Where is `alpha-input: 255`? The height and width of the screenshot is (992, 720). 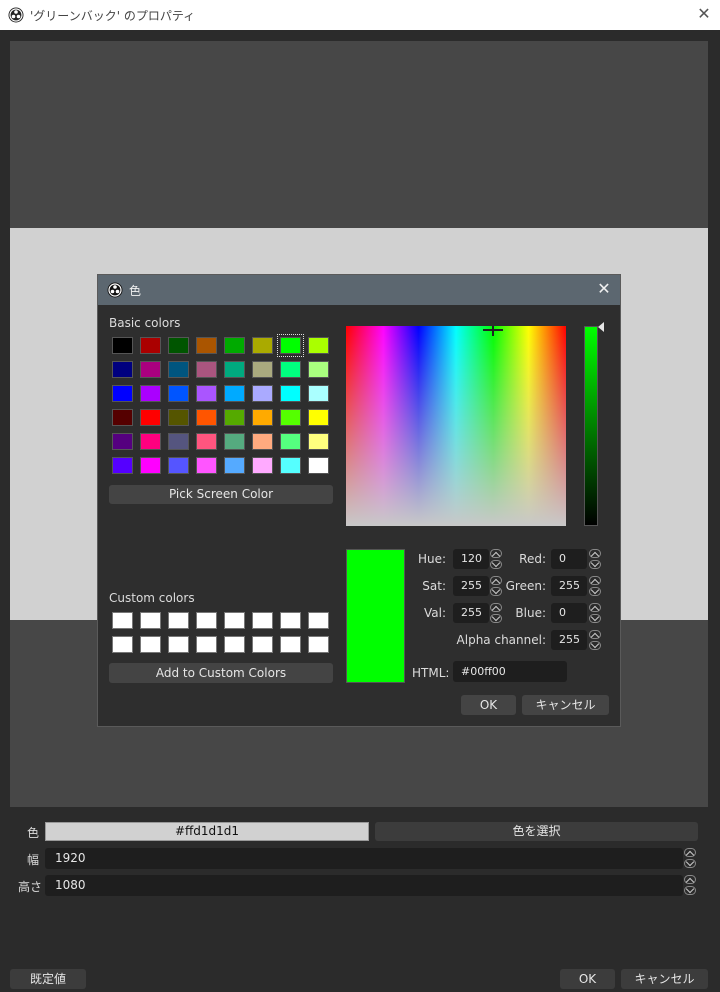
alpha-input: 255 is located at coordinates (569, 640).